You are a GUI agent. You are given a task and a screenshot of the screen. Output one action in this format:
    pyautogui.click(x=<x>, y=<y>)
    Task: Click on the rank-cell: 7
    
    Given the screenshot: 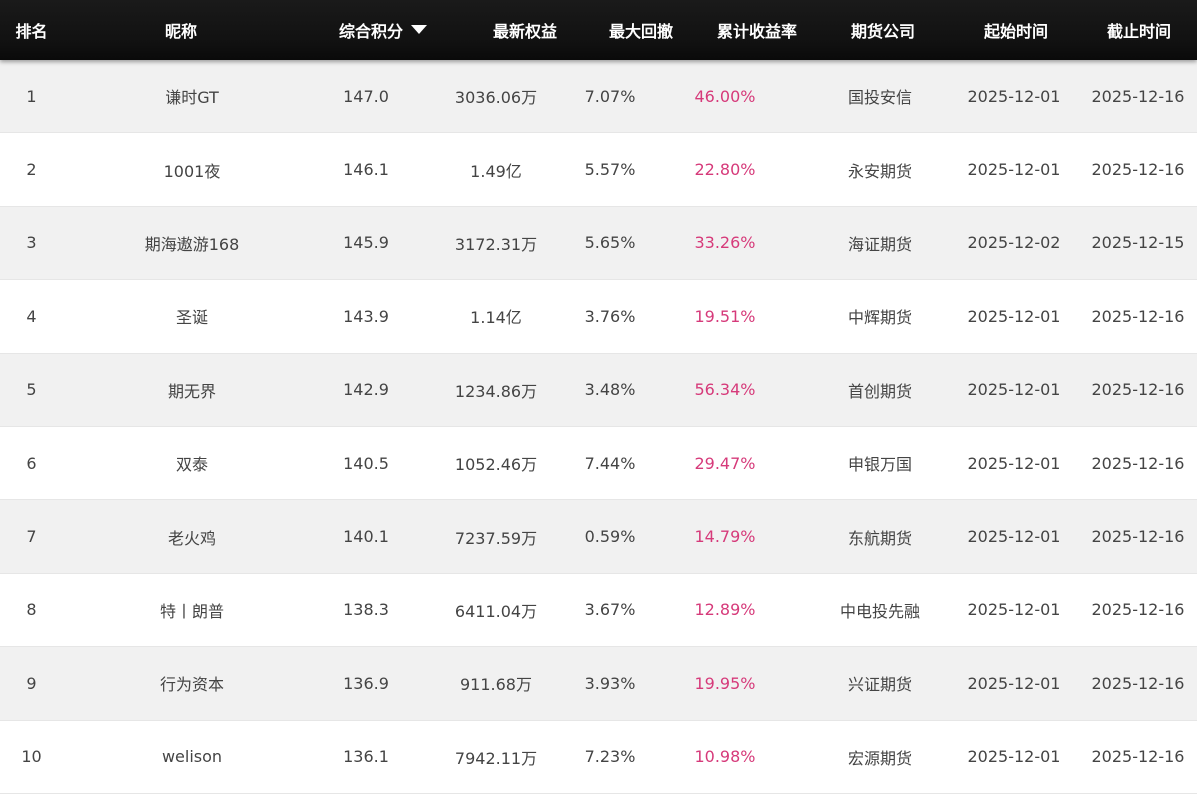 What is the action you would take?
    pyautogui.click(x=31, y=537)
    